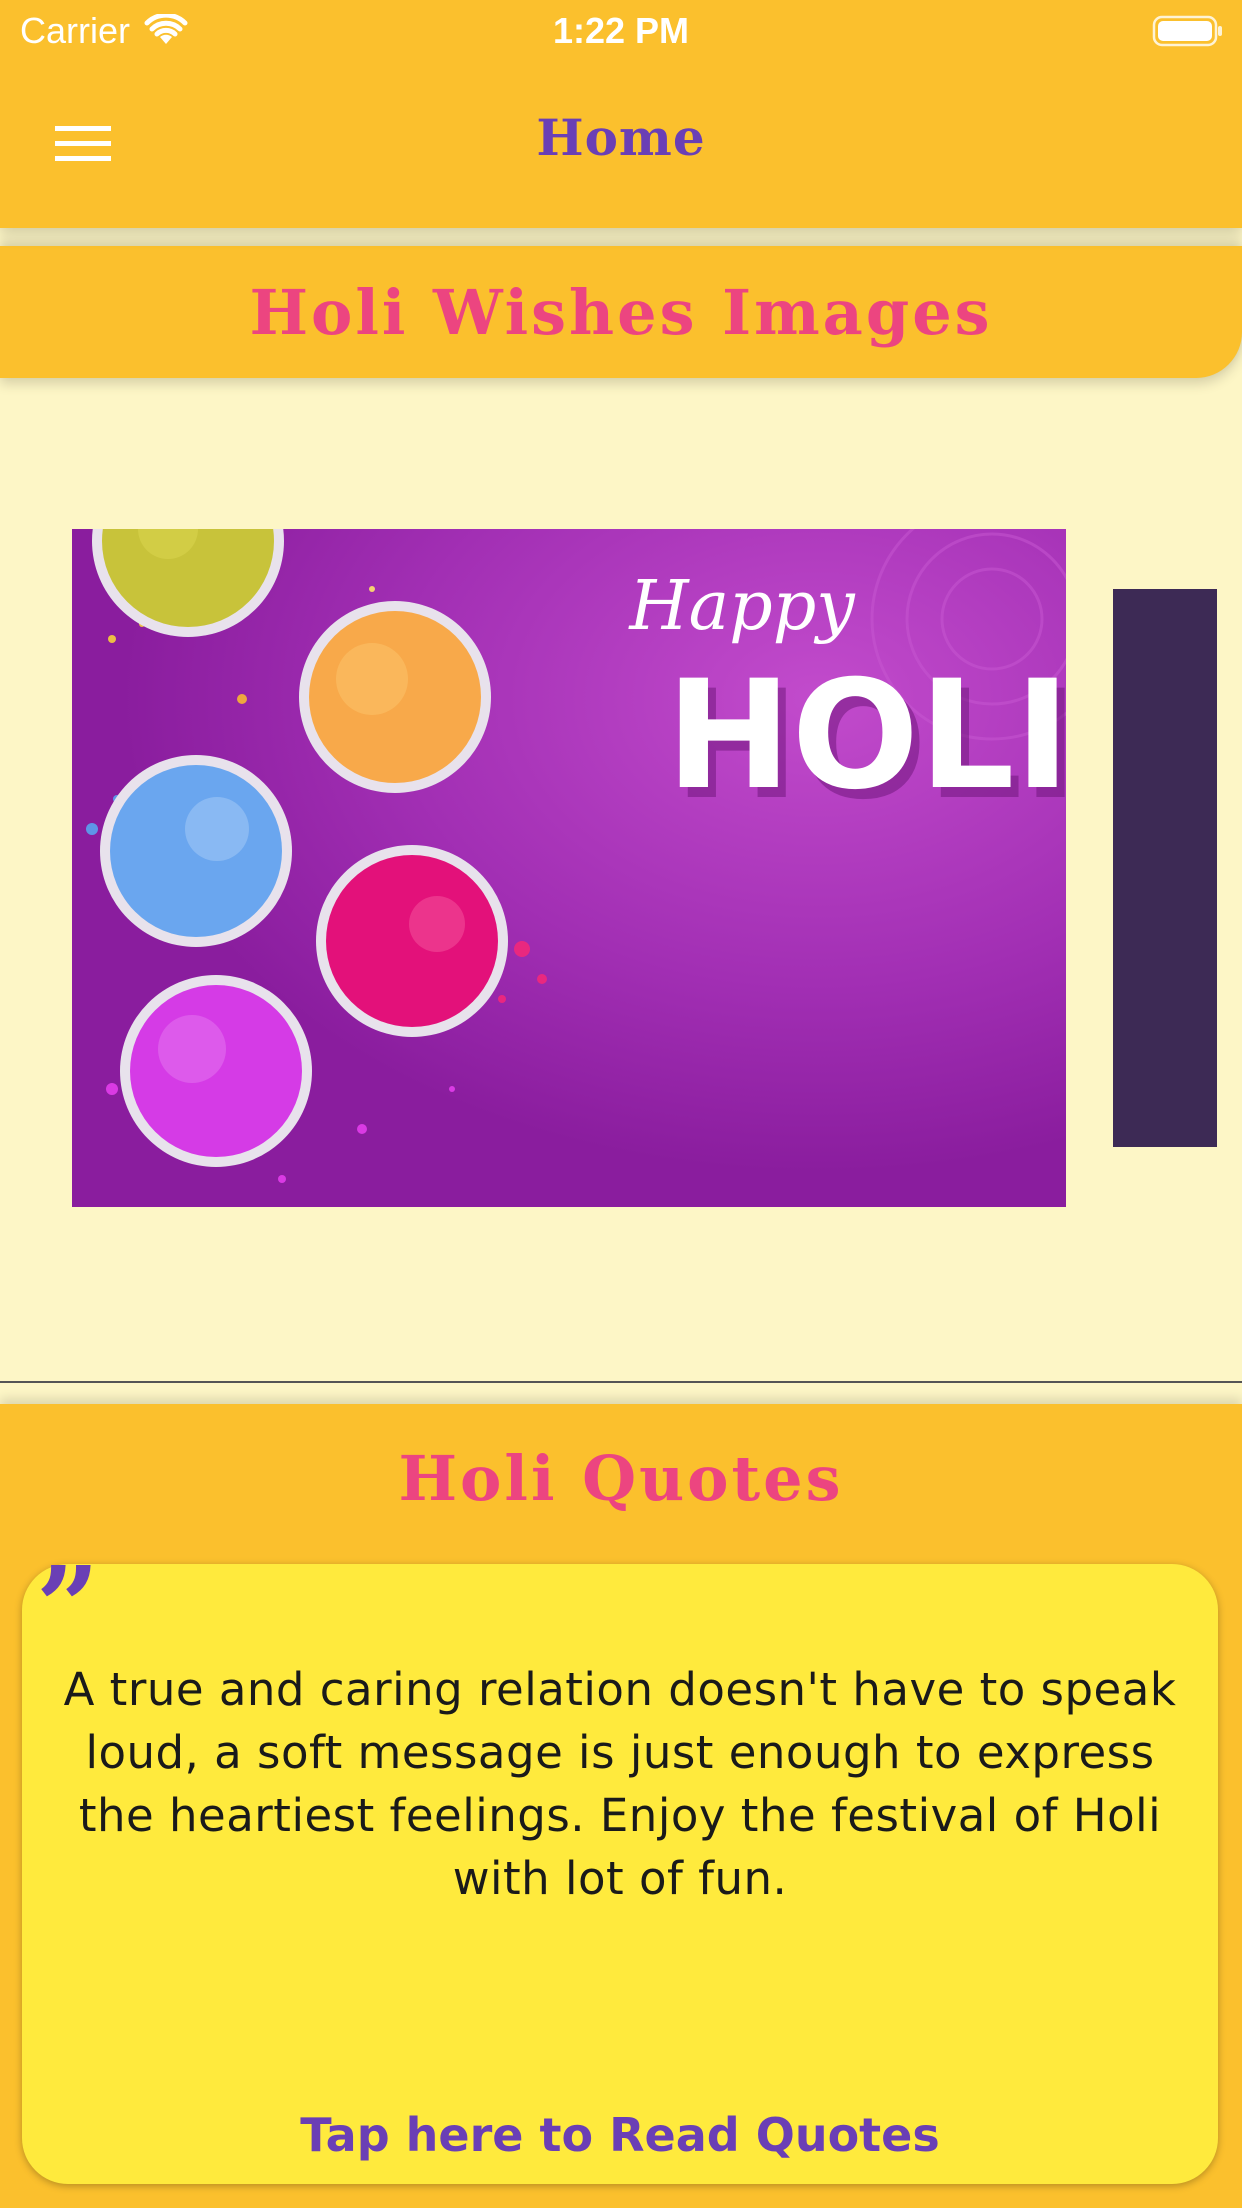 The width and height of the screenshot is (1242, 2208). I want to click on navigation-bar: Carrier 1:22 PM Home, so click(621, 114).